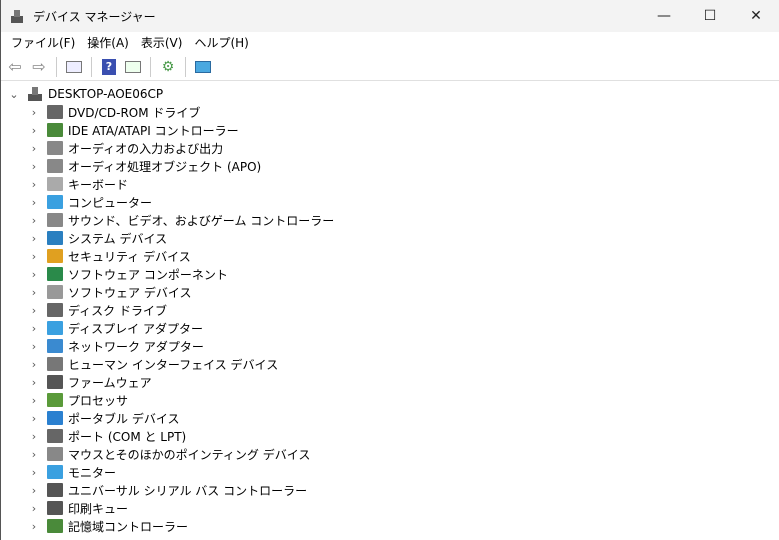 The image size is (779, 540). What do you see at coordinates (203, 67) in the screenshot?
I see `scan-hardware-icon` at bounding box center [203, 67].